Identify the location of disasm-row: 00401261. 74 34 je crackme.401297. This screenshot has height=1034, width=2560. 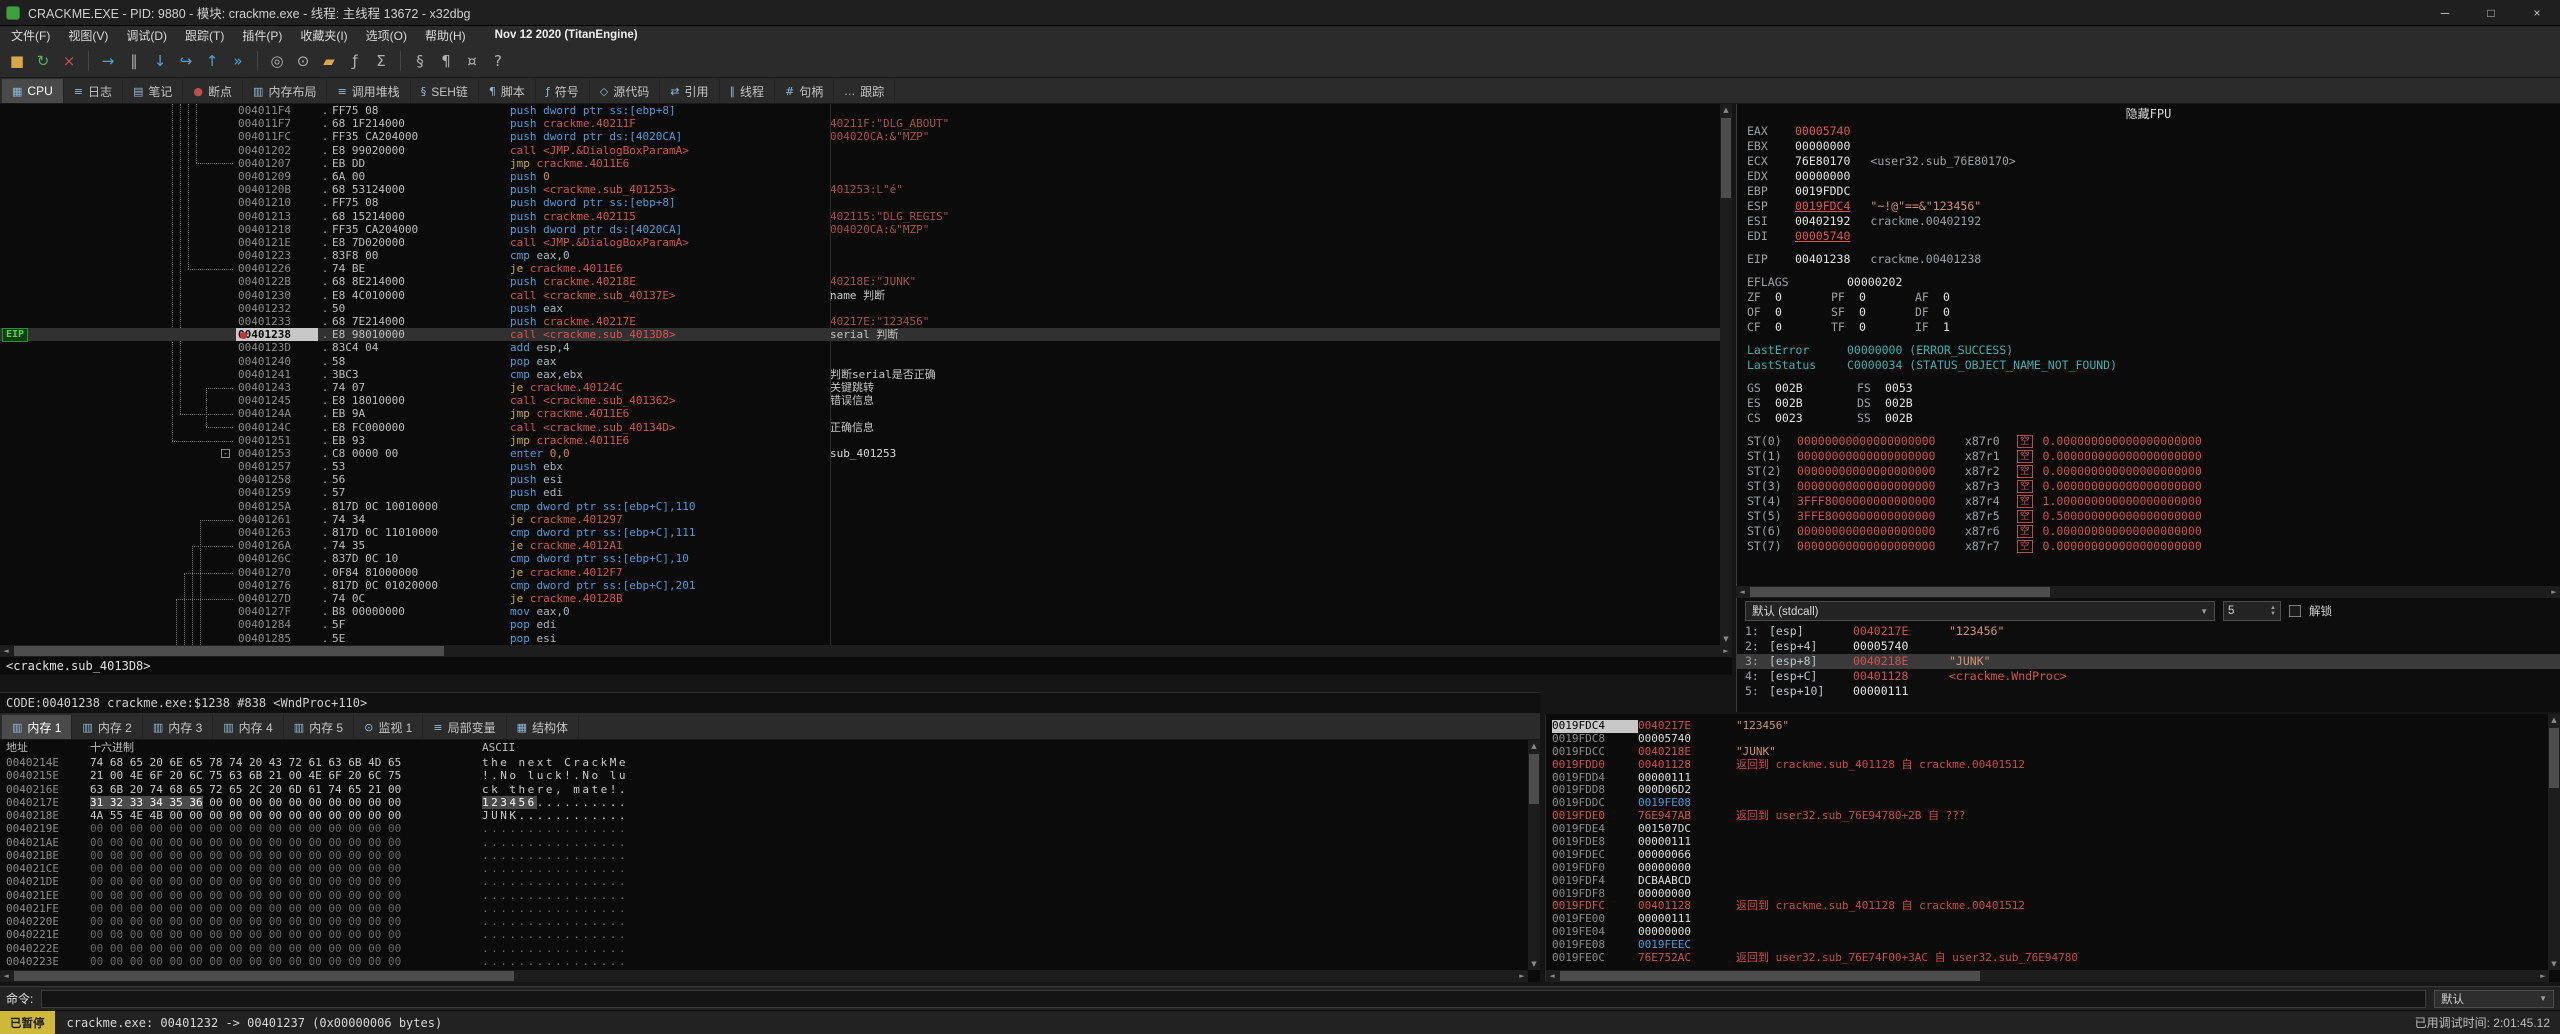
(860, 519).